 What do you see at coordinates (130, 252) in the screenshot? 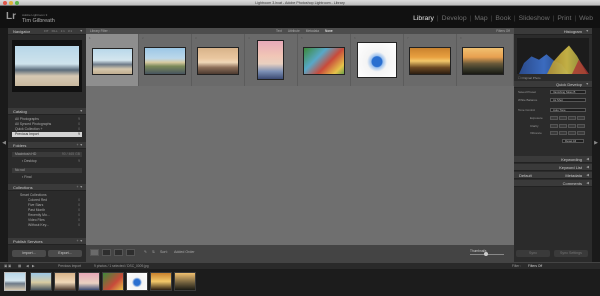
I see `survey-view-button` at bounding box center [130, 252].